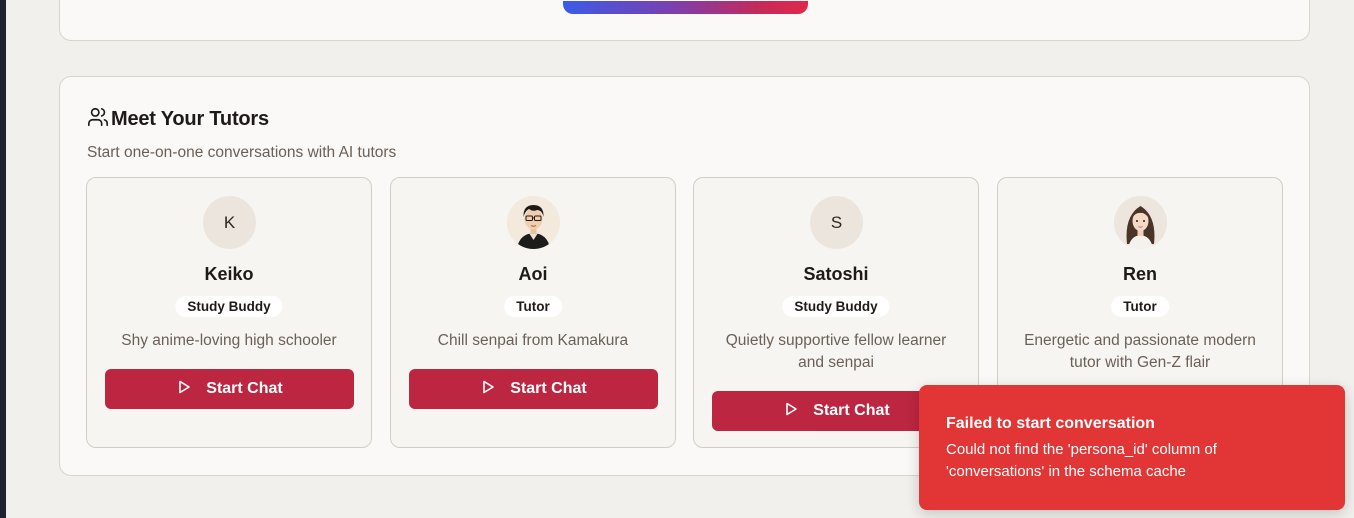  Describe the element at coordinates (190, 119) in the screenshot. I see `section-title: Meet Your Tutors` at that location.